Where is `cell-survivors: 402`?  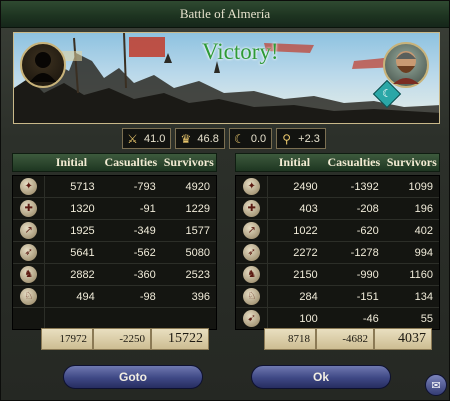
cell-survivors: 402 is located at coordinates (424, 230).